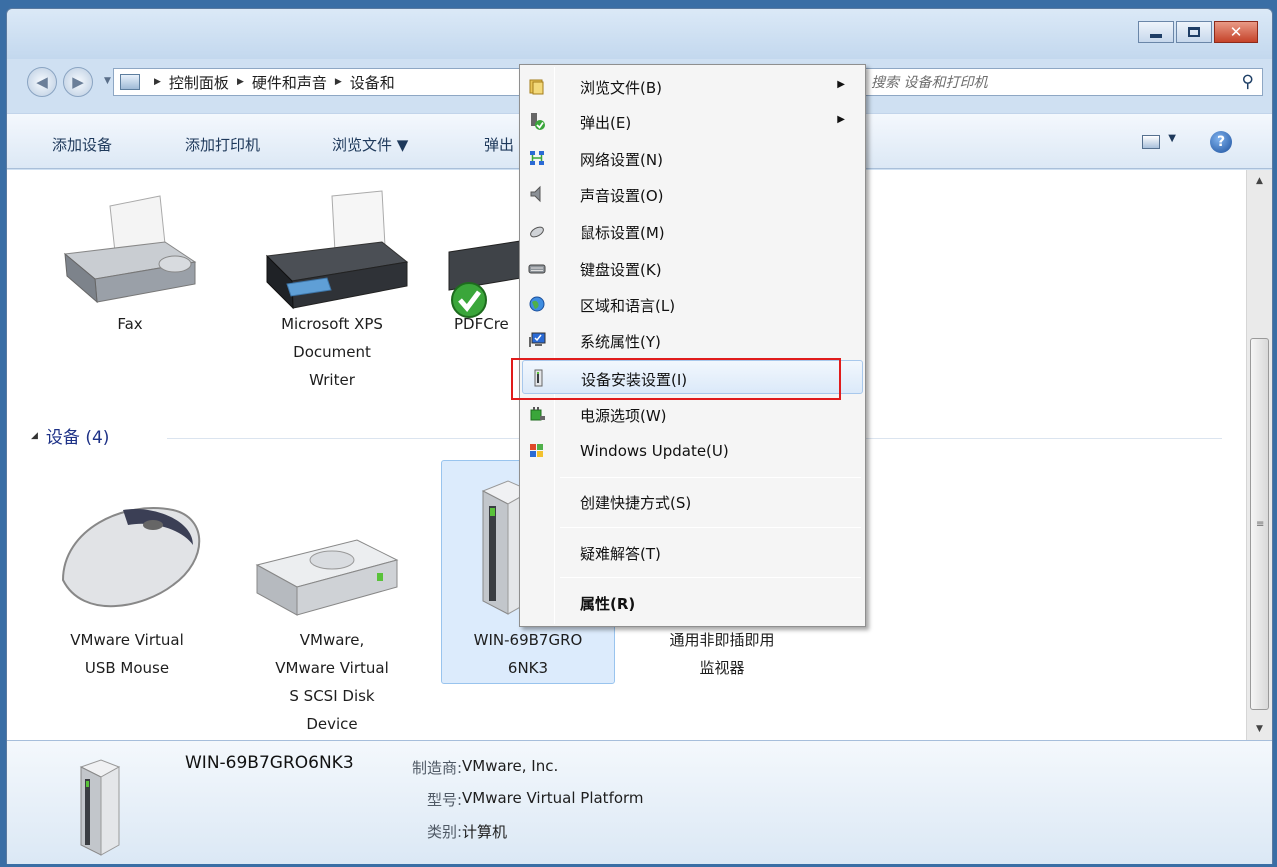 The width and height of the screenshot is (1277, 867). I want to click on menu-item-label: 声音设置(O), so click(622, 196).